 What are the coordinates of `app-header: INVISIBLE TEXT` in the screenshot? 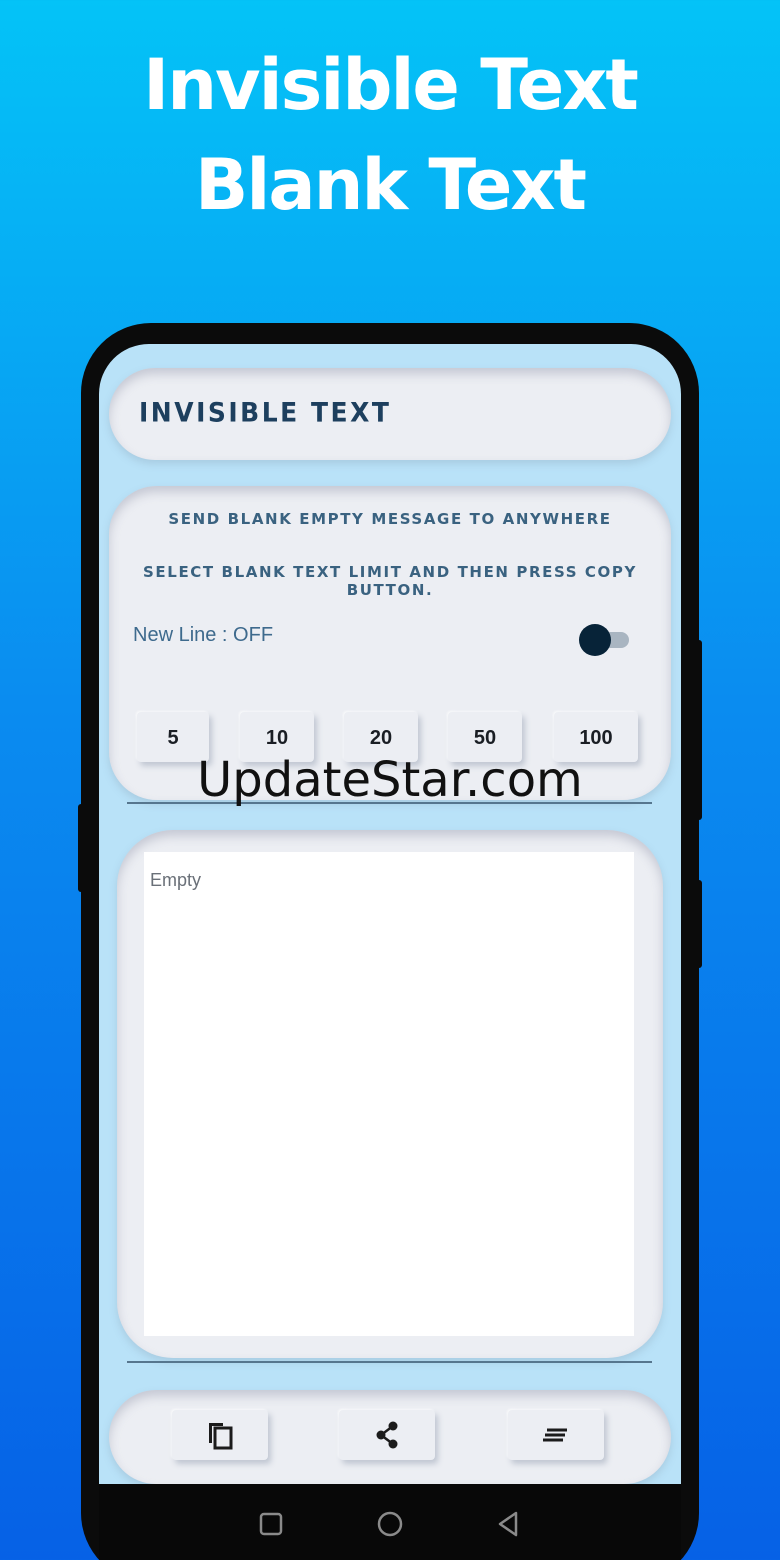 It's located at (390, 414).